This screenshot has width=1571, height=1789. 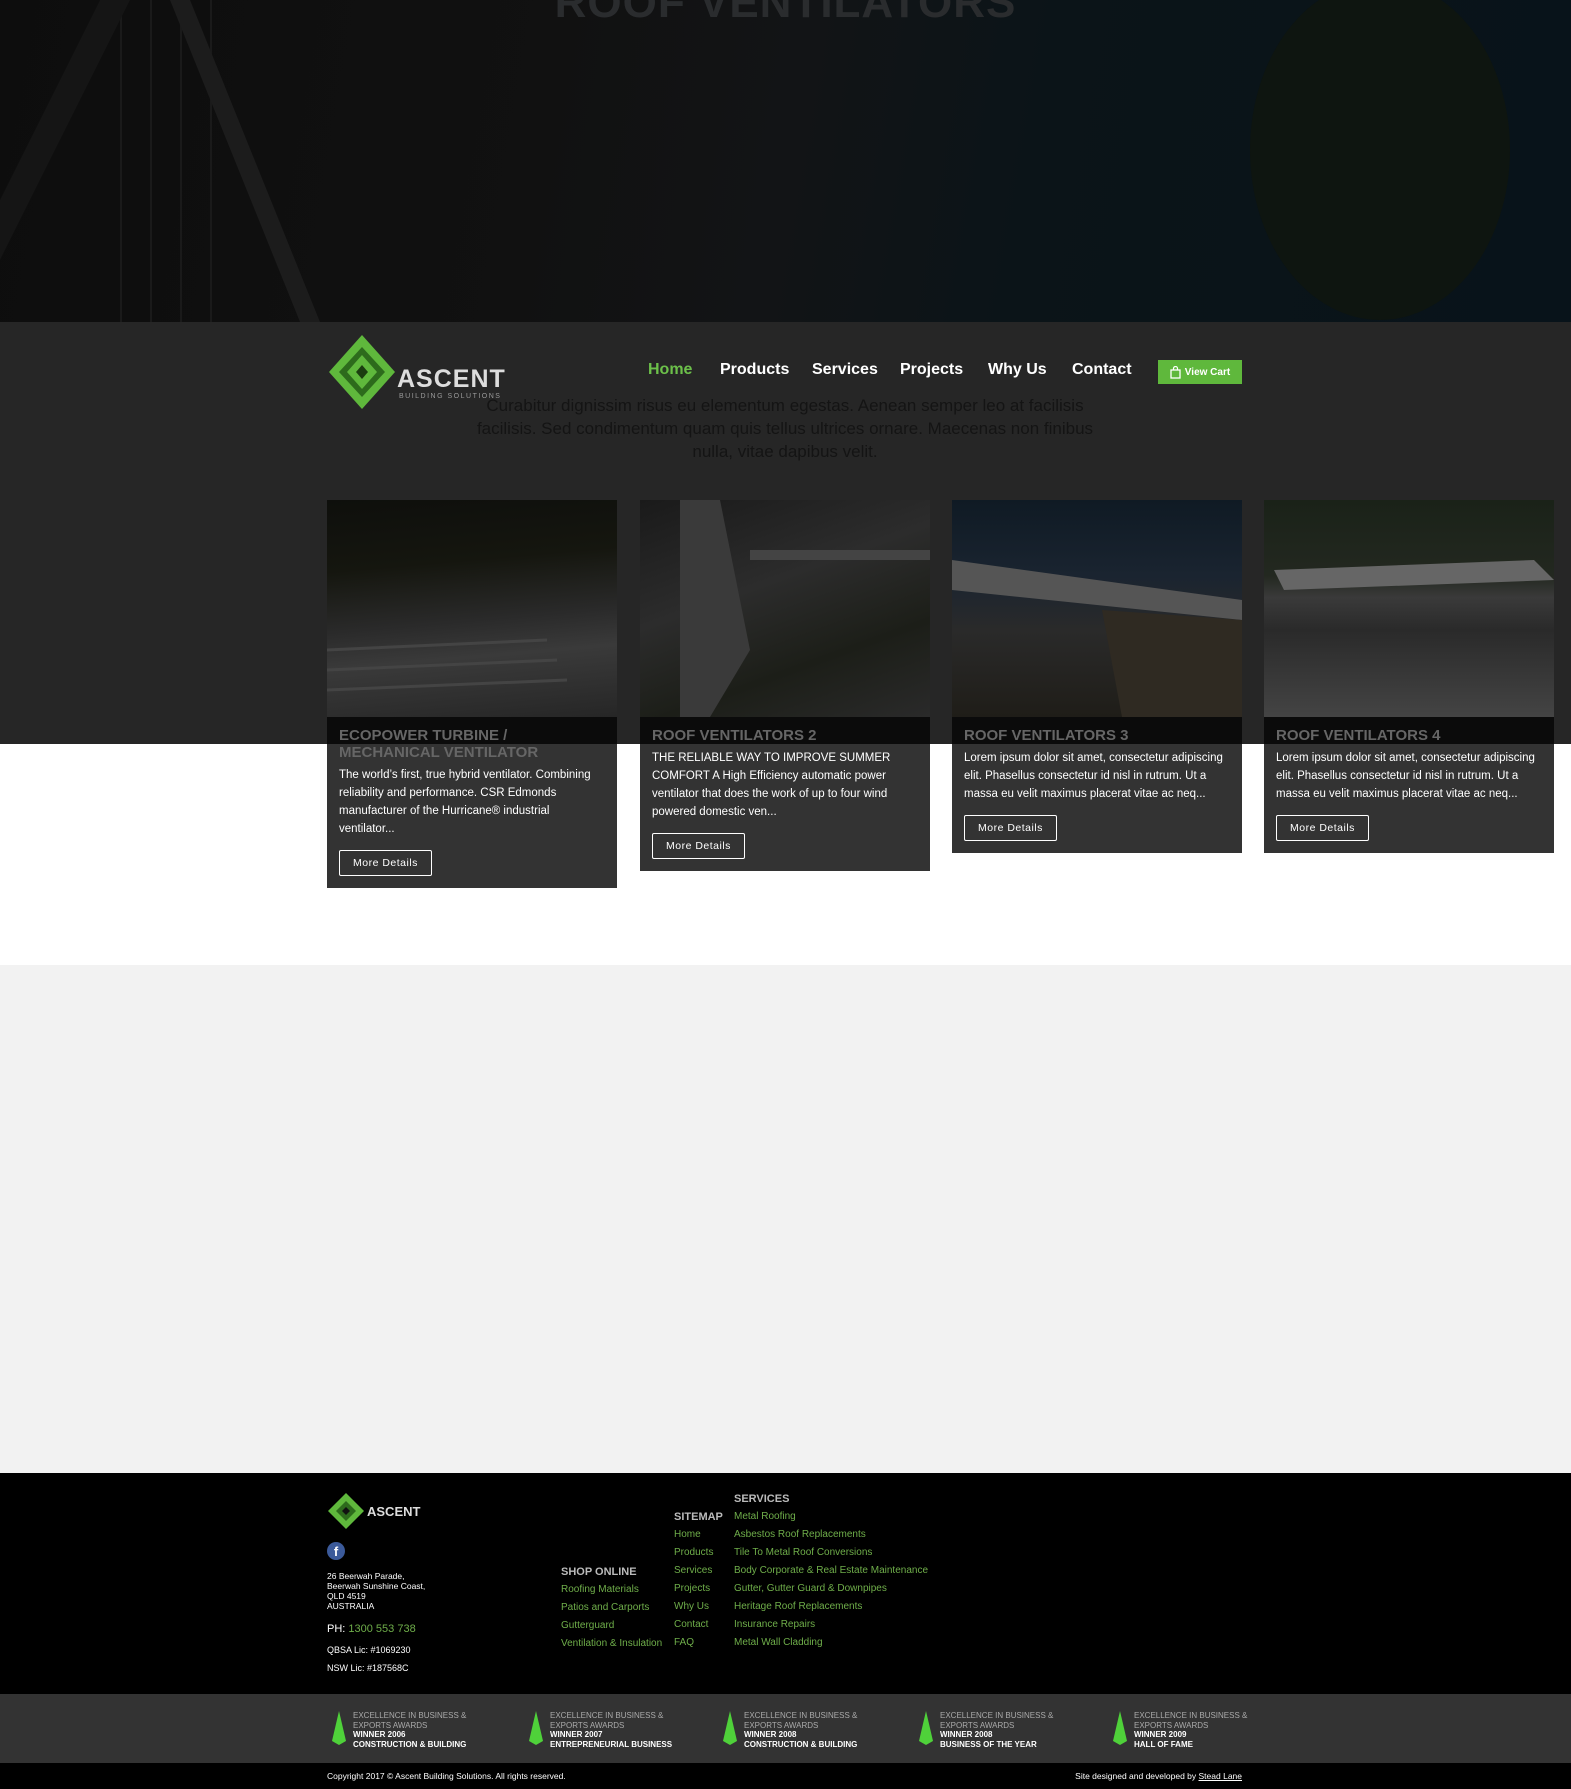 I want to click on nav-services: Services, so click(x=845, y=370).